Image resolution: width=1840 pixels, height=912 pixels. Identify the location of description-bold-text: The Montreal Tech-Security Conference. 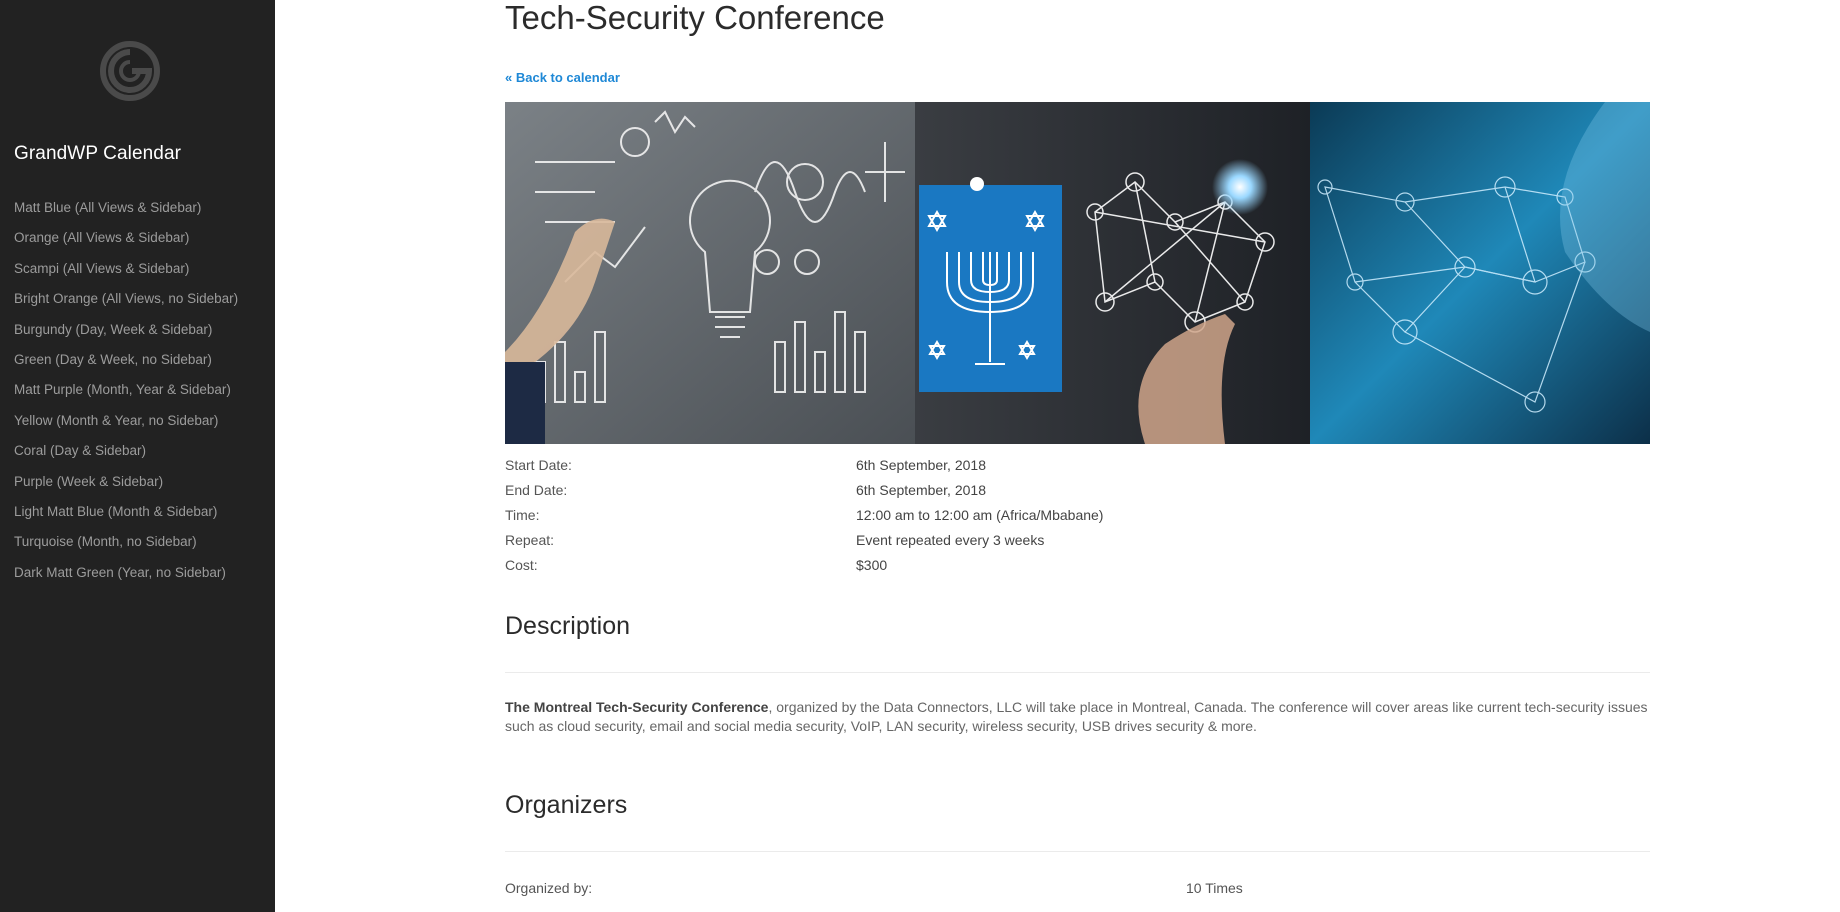
(637, 707).